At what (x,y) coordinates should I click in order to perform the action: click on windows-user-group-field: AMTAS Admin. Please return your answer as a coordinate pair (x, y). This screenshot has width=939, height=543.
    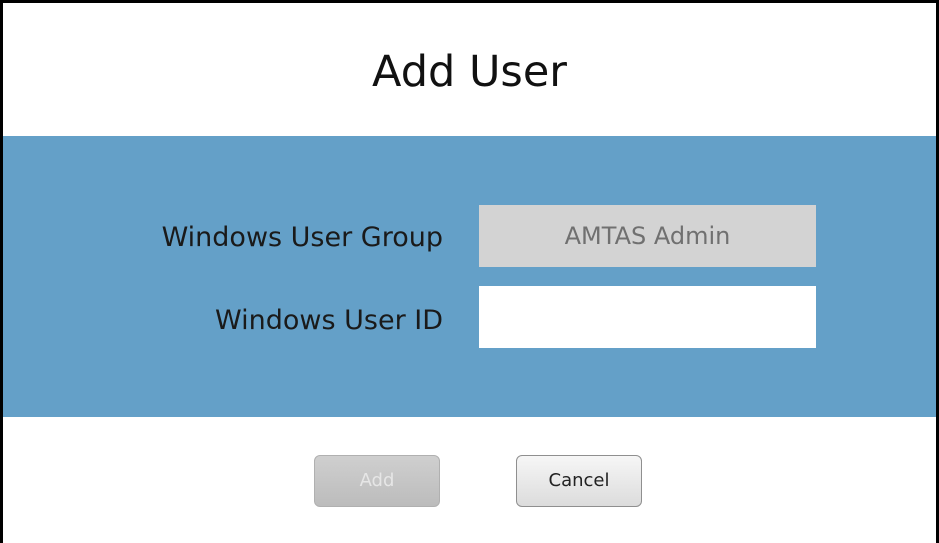
    Looking at the image, I should click on (647, 236).